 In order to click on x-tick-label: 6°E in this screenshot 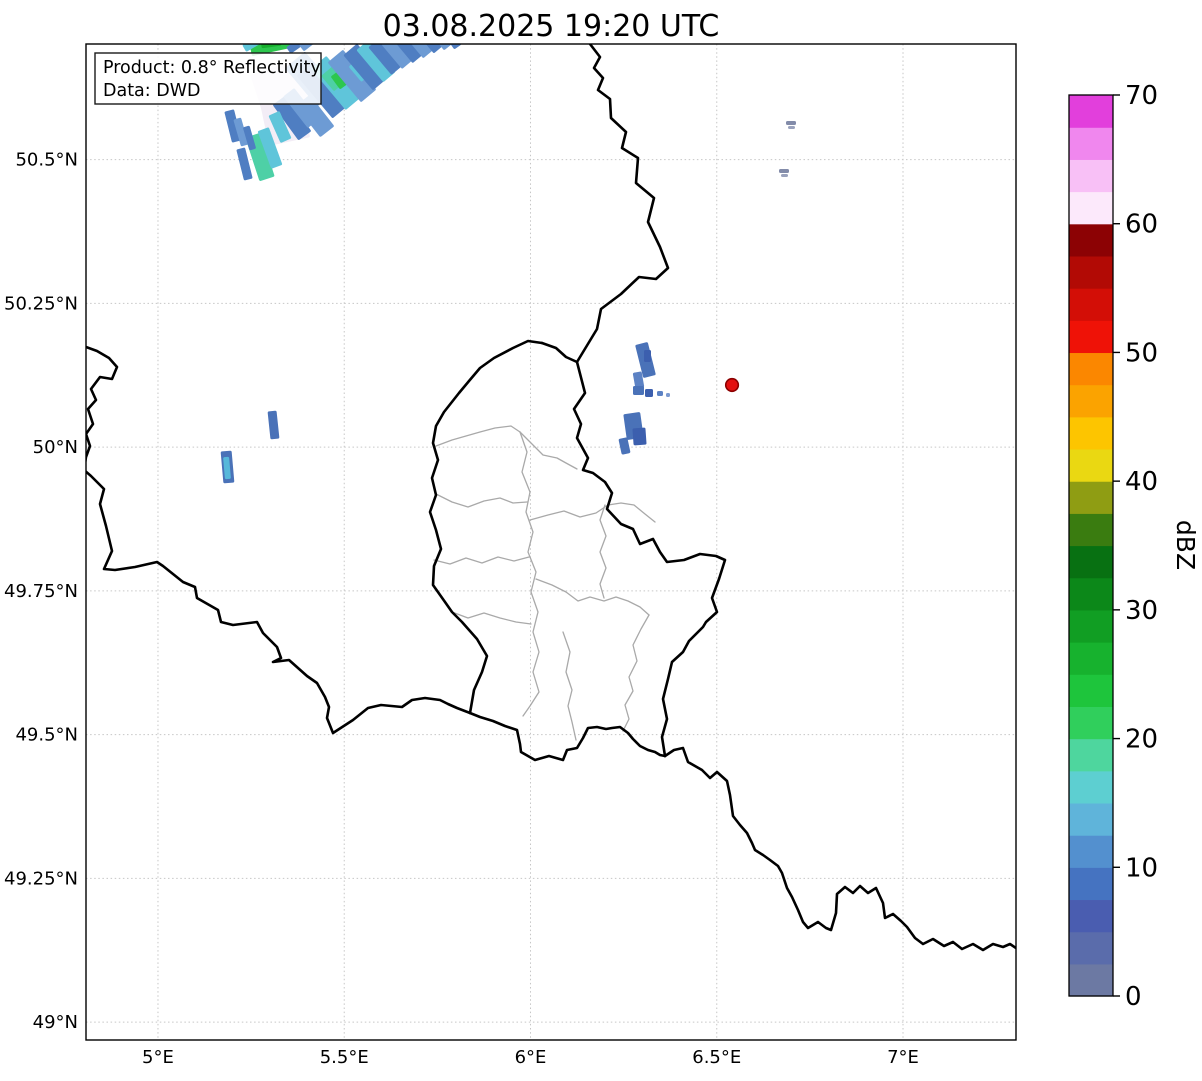, I will do `click(531, 1057)`.